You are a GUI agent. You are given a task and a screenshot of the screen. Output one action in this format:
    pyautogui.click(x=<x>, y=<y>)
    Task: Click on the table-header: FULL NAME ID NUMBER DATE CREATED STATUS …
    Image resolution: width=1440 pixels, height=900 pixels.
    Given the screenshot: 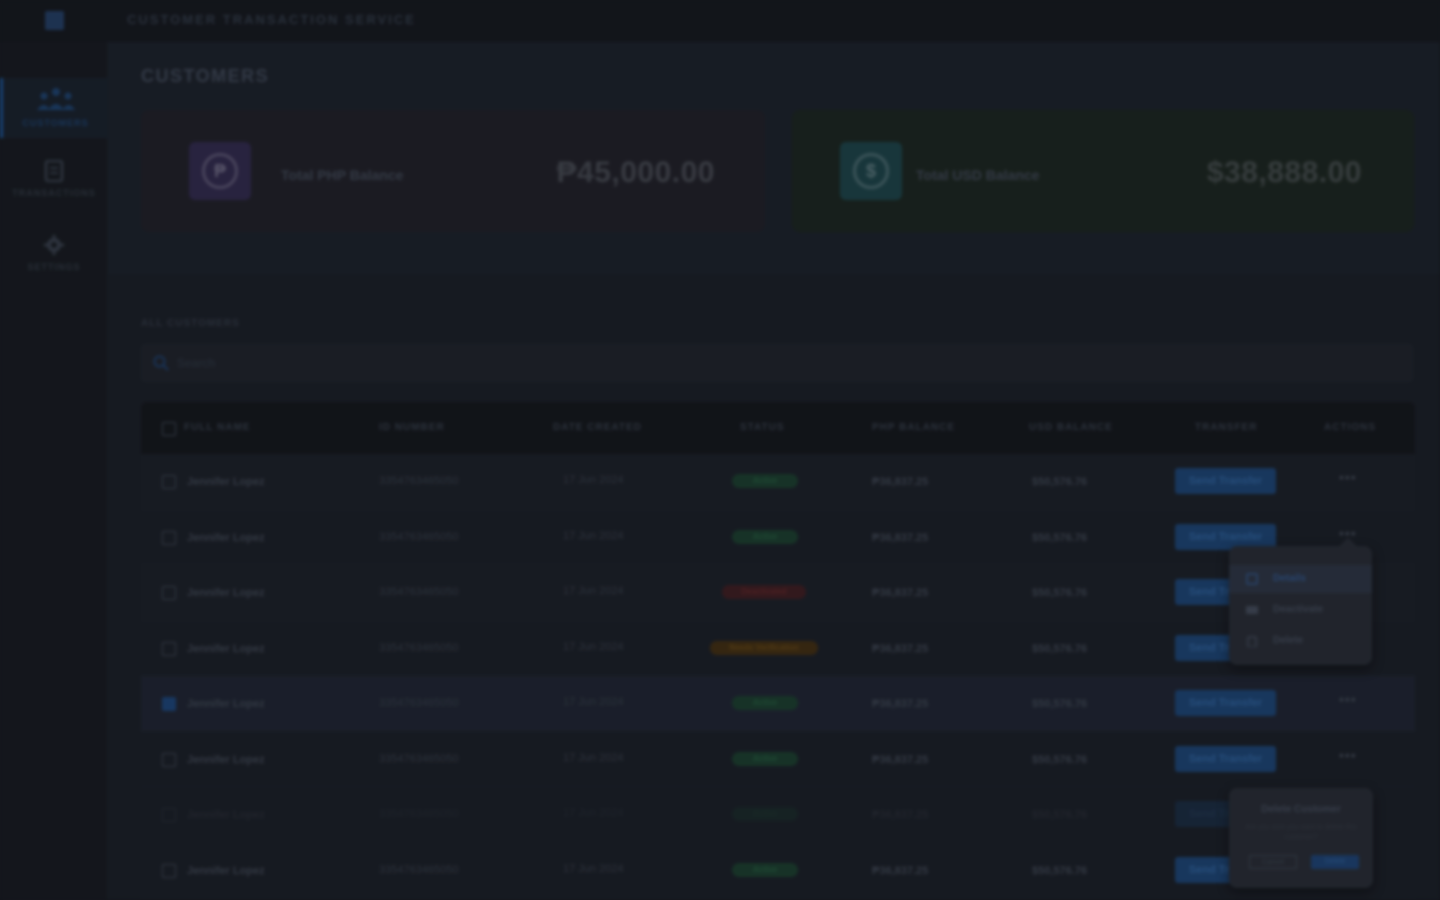 What is the action you would take?
    pyautogui.click(x=778, y=428)
    